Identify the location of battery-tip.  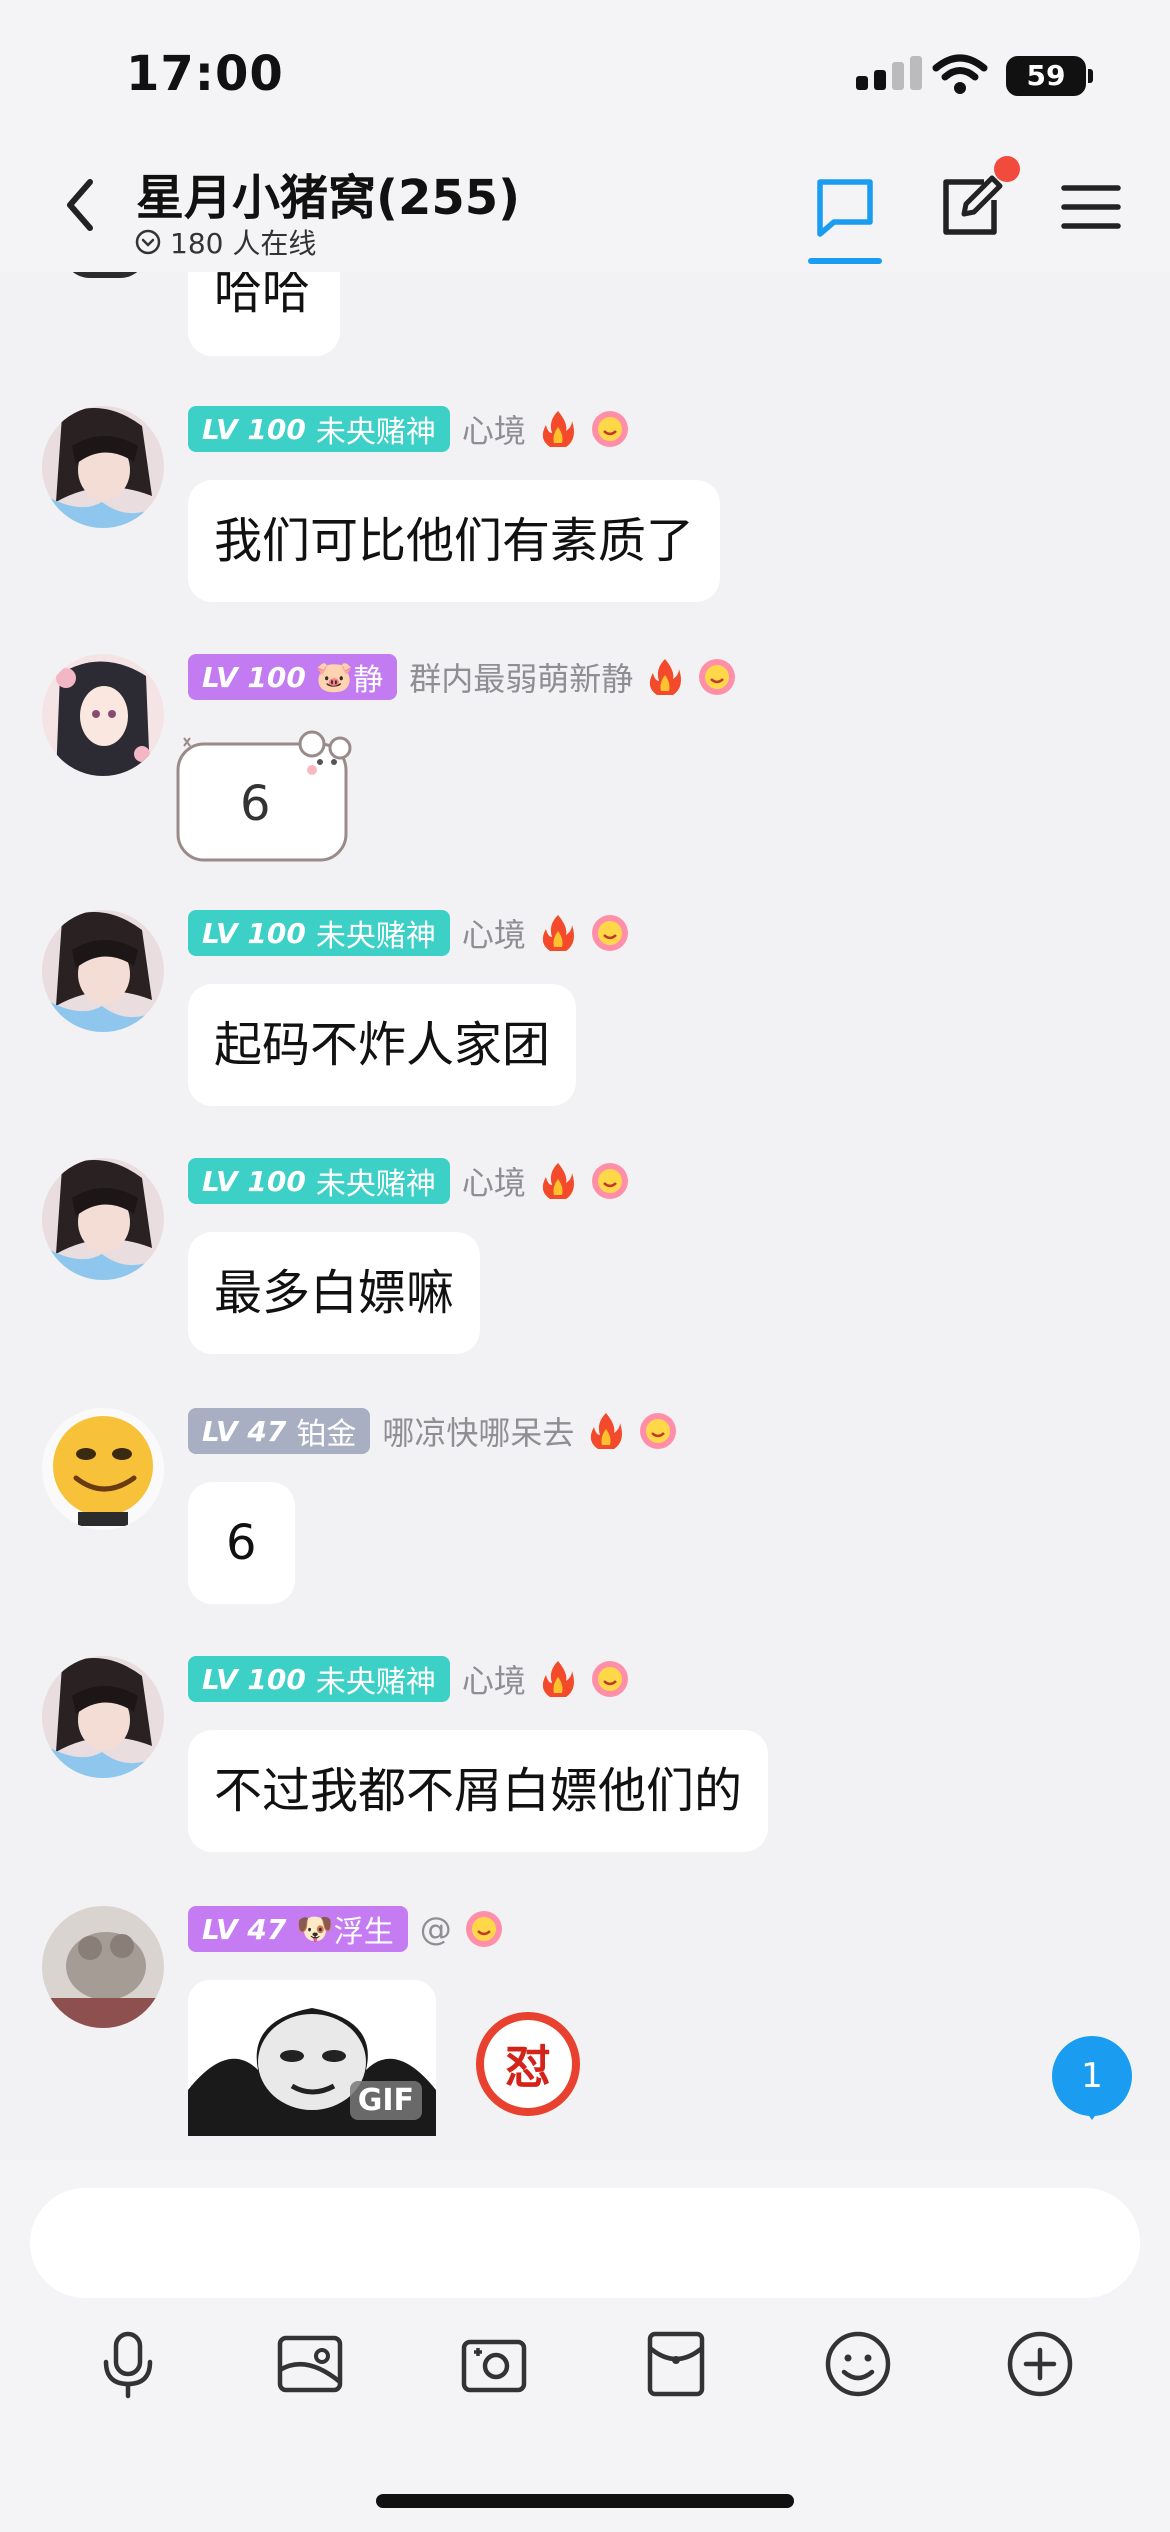
(1090, 76).